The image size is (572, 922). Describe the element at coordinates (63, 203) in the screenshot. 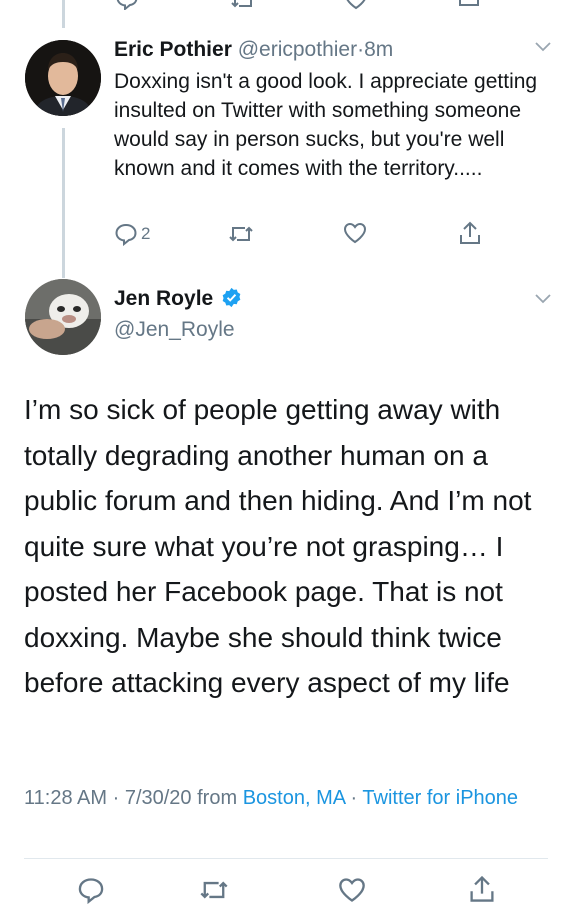

I see `thread-line-middle` at that location.